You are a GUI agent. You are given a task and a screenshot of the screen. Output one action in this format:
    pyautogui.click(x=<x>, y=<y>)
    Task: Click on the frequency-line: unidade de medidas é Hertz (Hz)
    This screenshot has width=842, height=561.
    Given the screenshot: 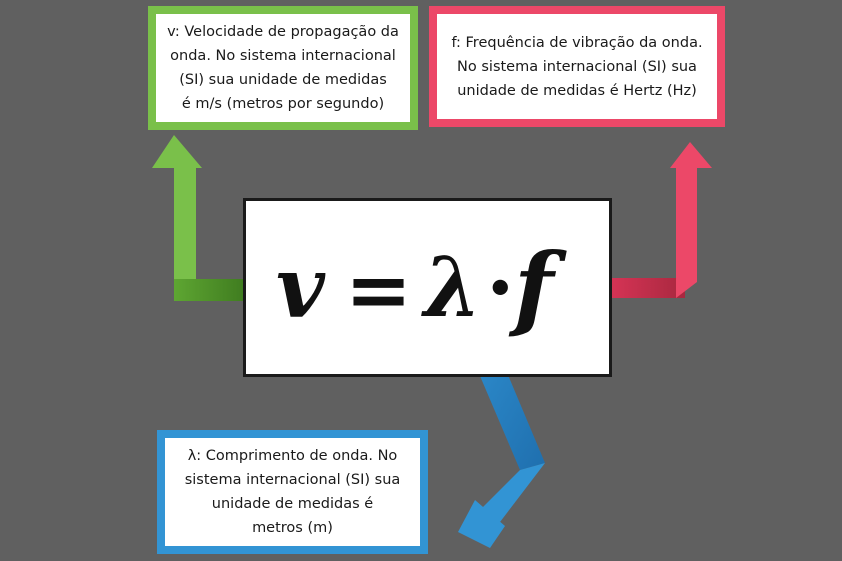 What is the action you would take?
    pyautogui.click(x=577, y=90)
    